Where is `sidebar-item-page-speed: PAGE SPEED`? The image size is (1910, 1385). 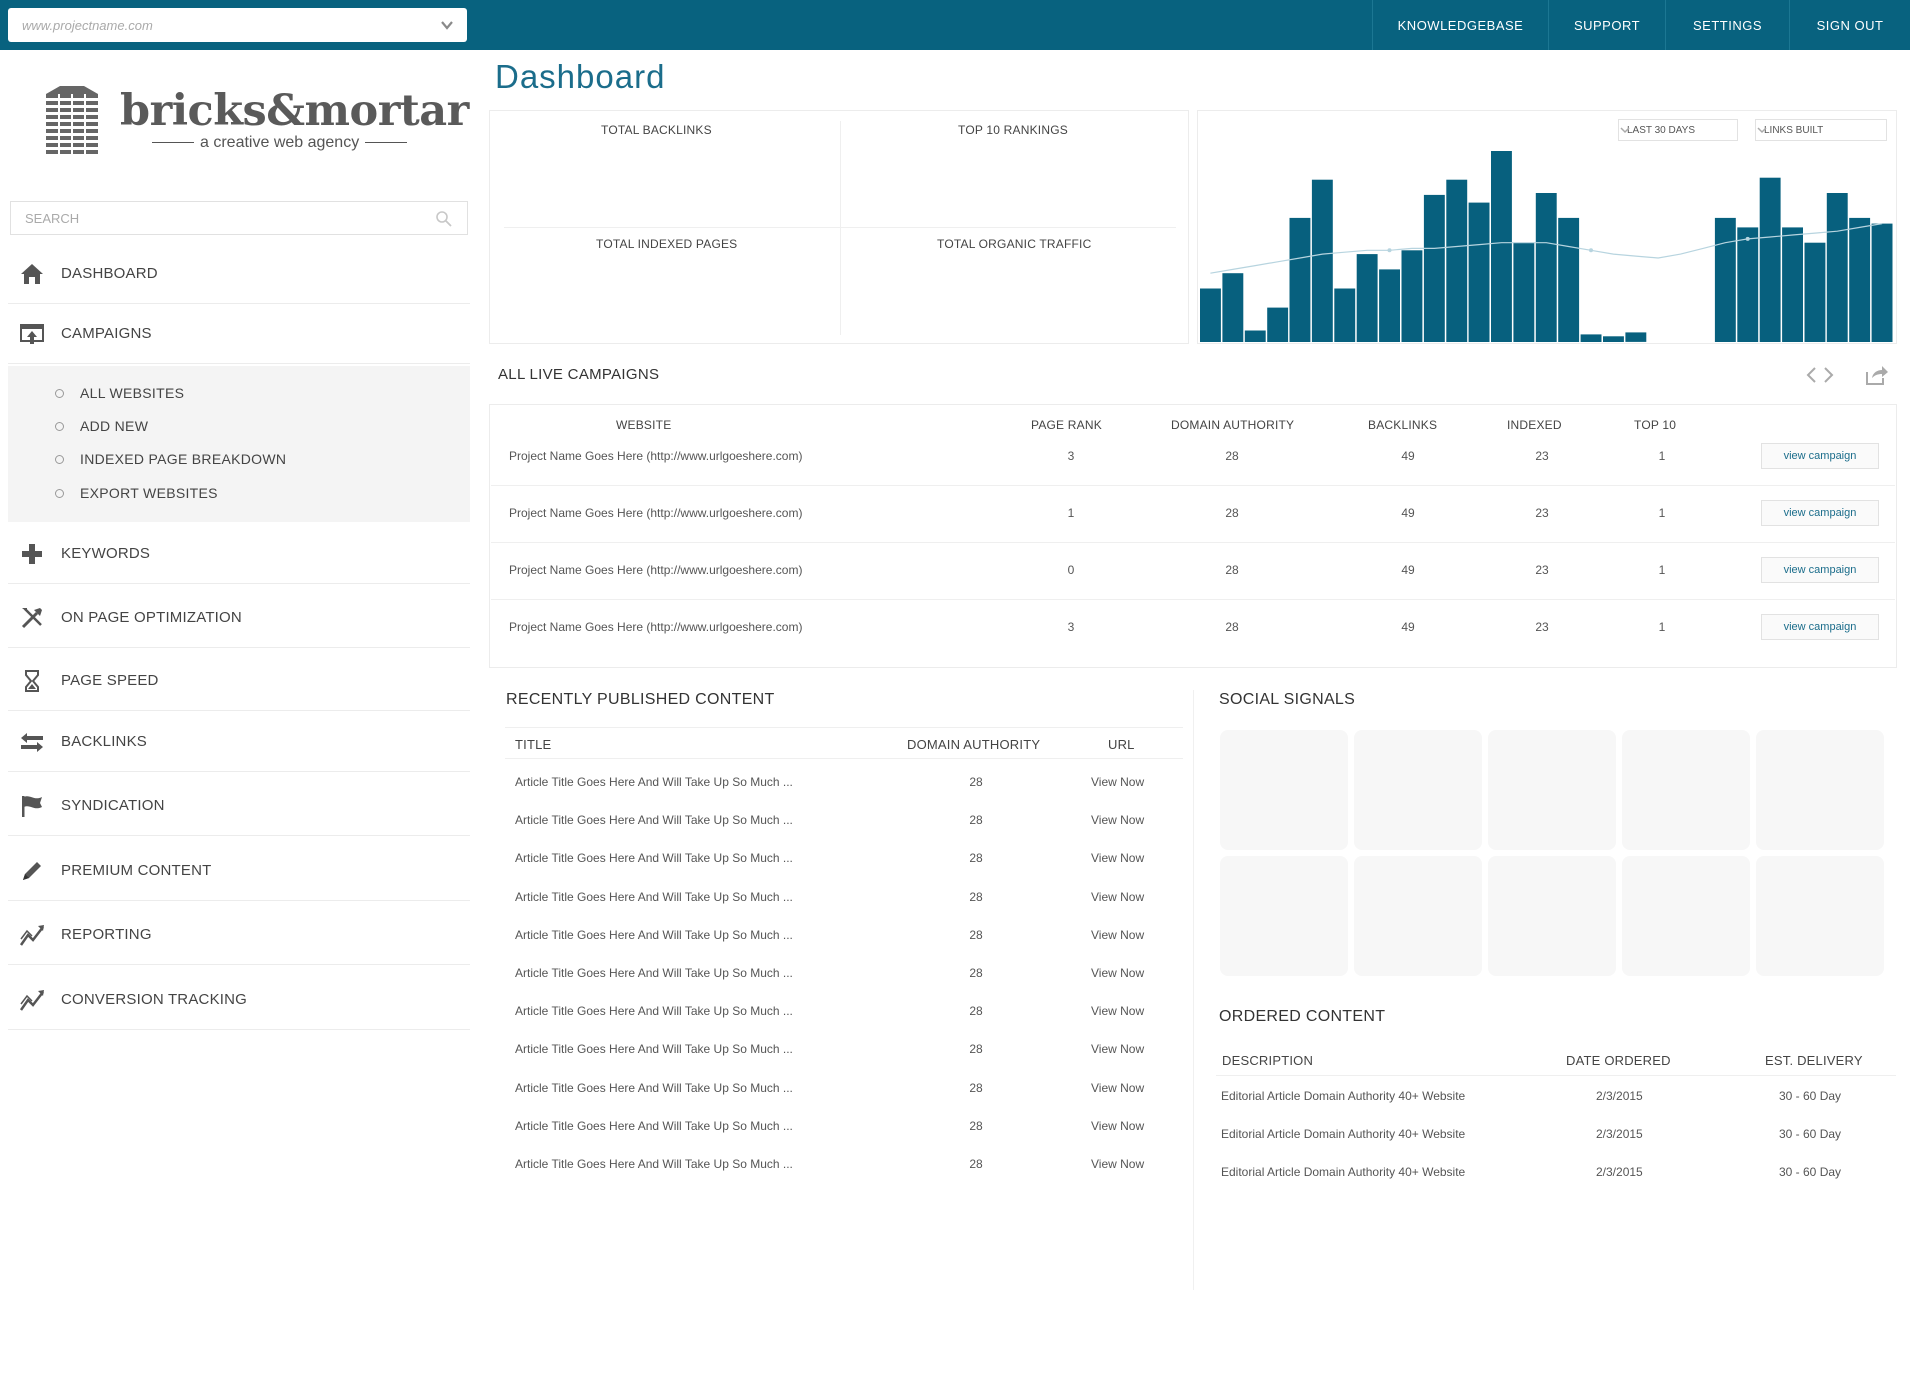 sidebar-item-page-speed: PAGE SPEED is located at coordinates (239, 681).